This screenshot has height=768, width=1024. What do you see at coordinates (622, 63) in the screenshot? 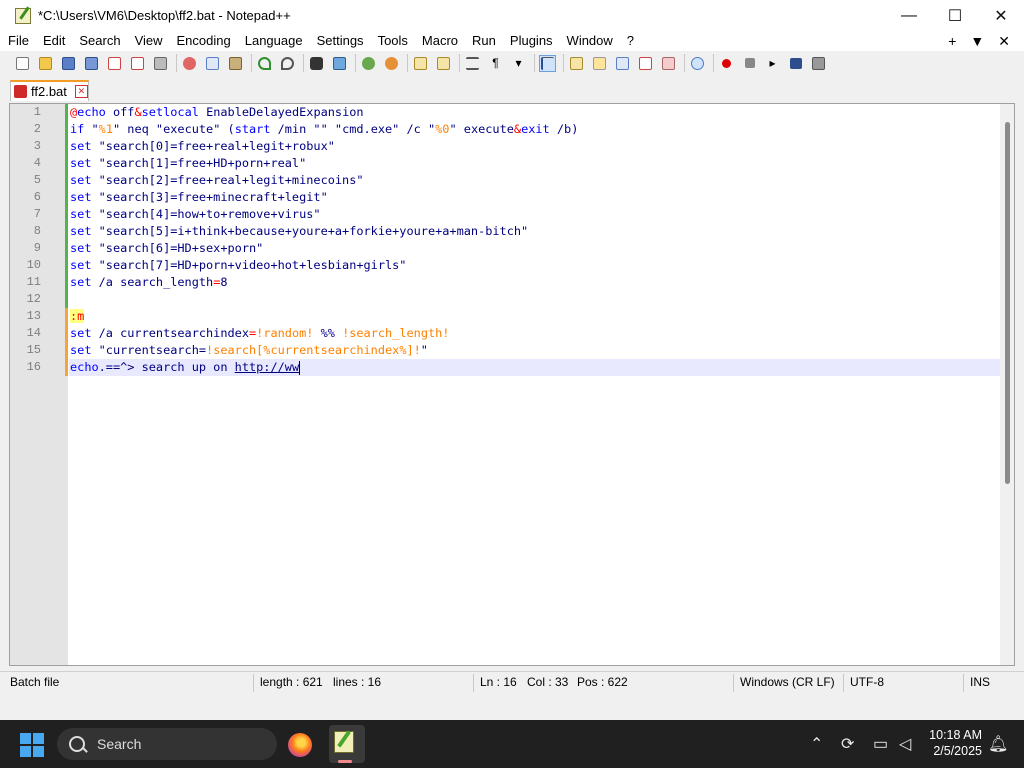
I see `document-list-icon` at bounding box center [622, 63].